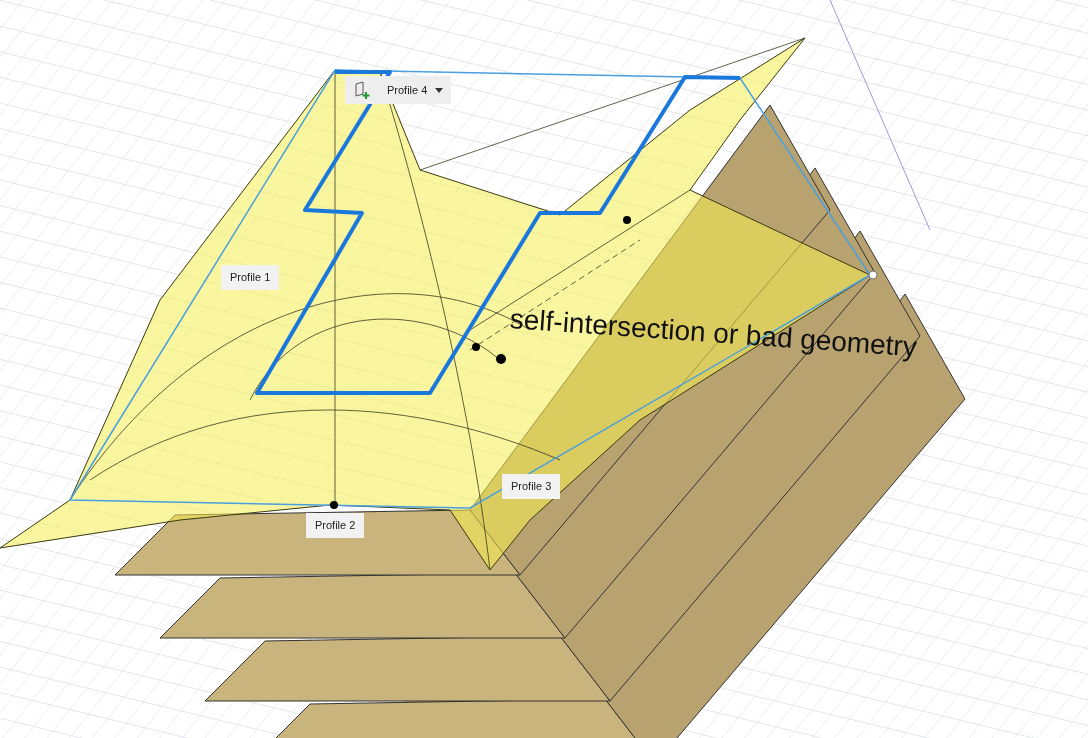 Image resolution: width=1088 pixels, height=738 pixels. Describe the element at coordinates (531, 486) in the screenshot. I see `profile-label: Profile 3` at that location.